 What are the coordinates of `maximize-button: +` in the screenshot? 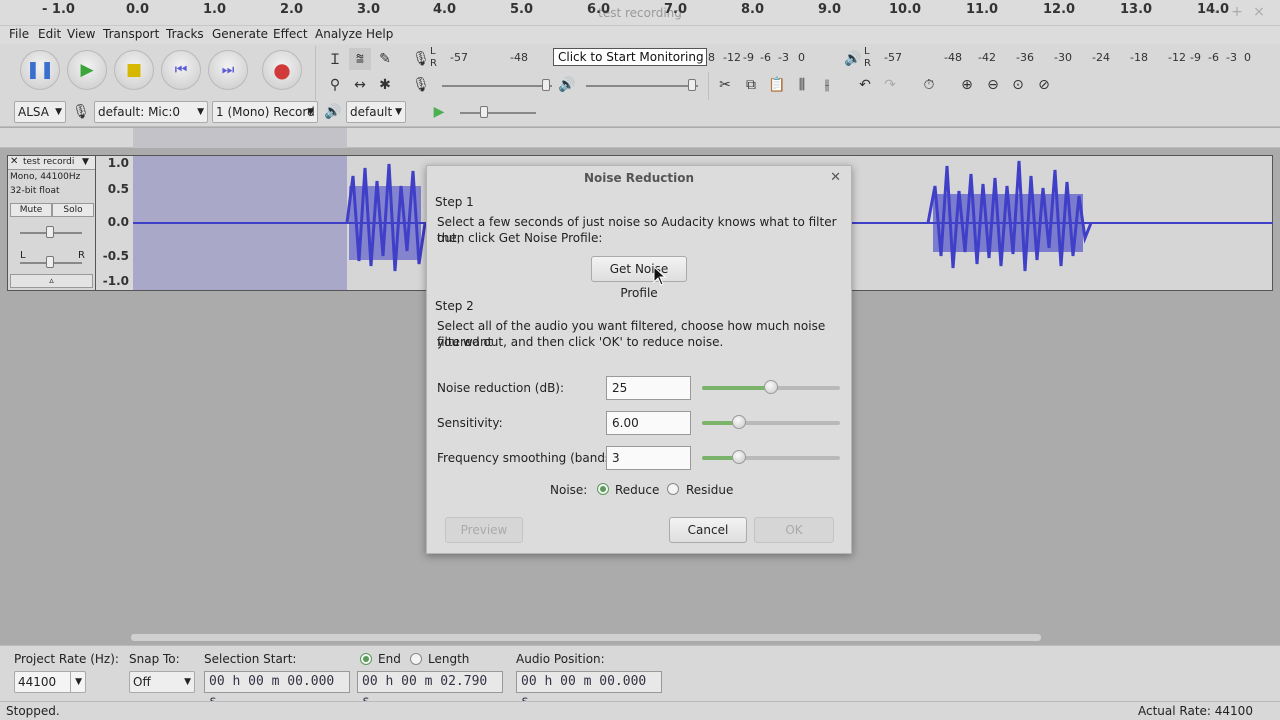 It's located at (1237, 12).